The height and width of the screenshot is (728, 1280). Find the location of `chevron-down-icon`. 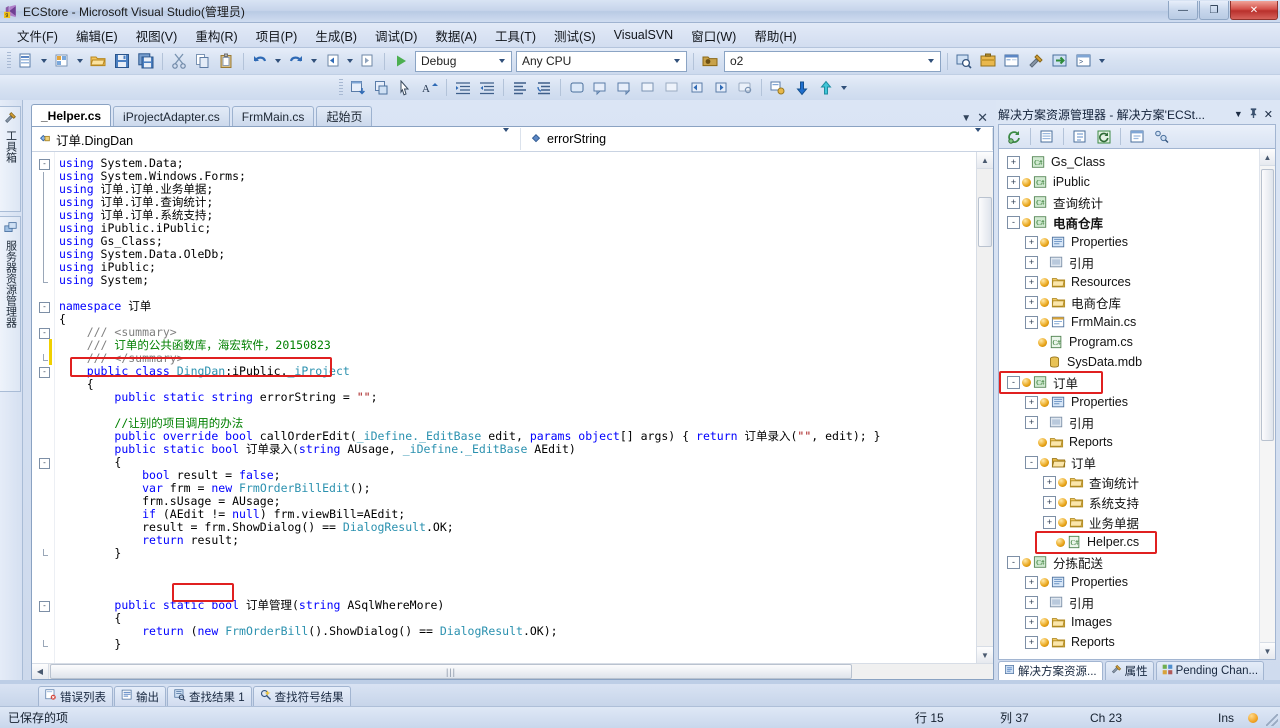

chevron-down-icon is located at coordinates (502, 61).